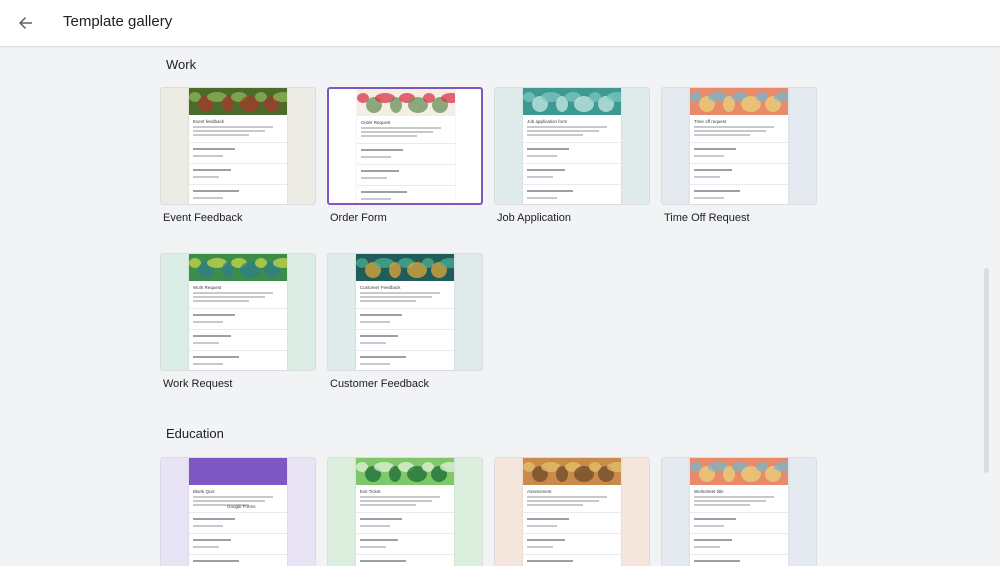 This screenshot has height=566, width=1000. What do you see at coordinates (707, 218) in the screenshot?
I see `template-label: Time Off Request` at bounding box center [707, 218].